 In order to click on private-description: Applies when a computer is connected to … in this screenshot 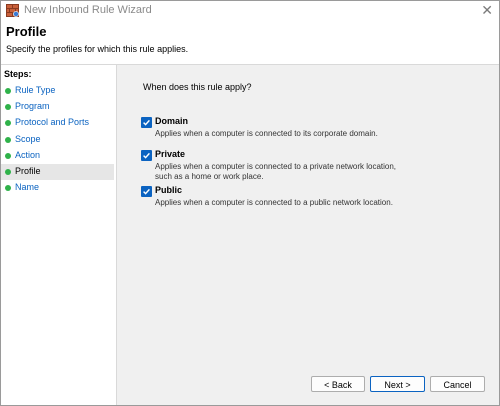, I will do `click(276, 171)`.